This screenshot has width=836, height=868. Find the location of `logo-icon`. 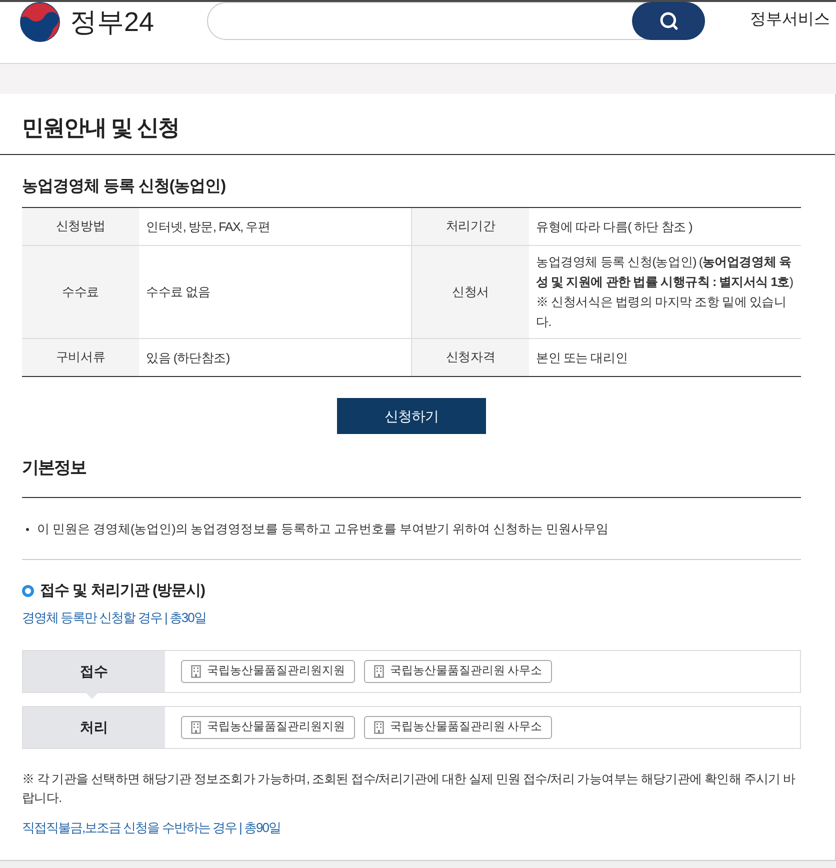

logo-icon is located at coordinates (40, 22).